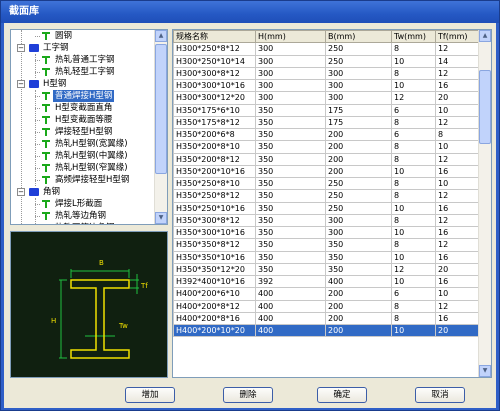 The height and width of the screenshot is (411, 500). I want to click on table-cell: H350*175*8*12, so click(214, 122).